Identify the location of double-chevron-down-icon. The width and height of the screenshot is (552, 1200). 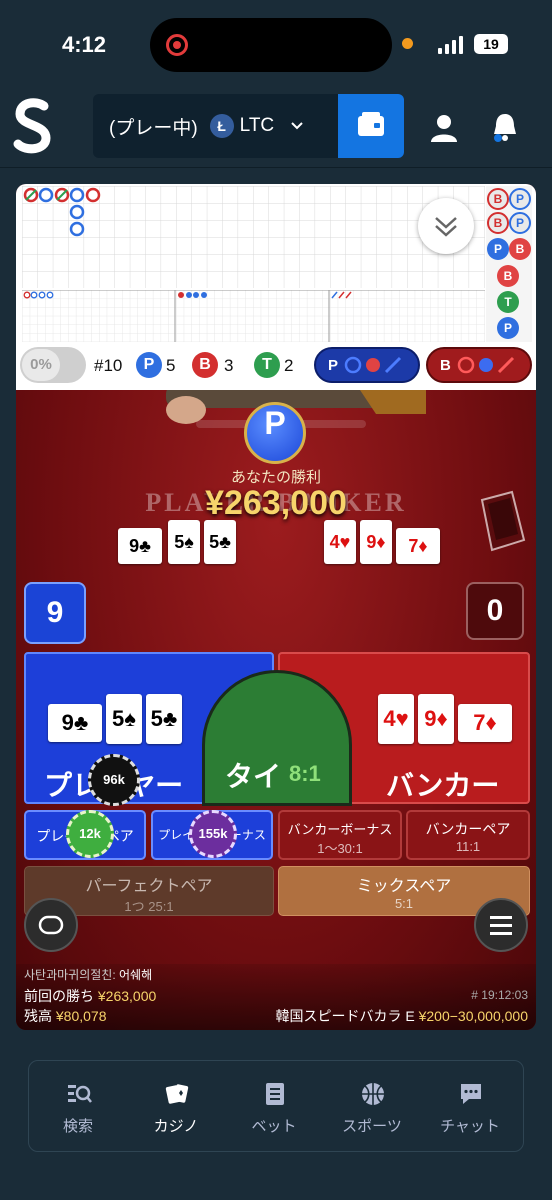
(446, 227).